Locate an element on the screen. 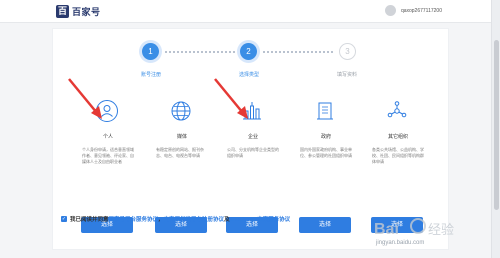  option-description: 公司、分支机构等企业类型的组织申请 is located at coordinates (253, 152).